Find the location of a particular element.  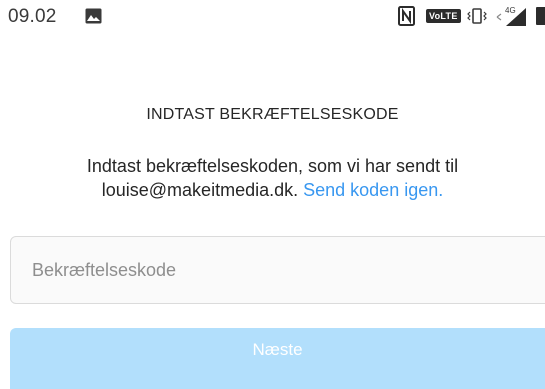

signal-icon: 4G is located at coordinates (511, 16).